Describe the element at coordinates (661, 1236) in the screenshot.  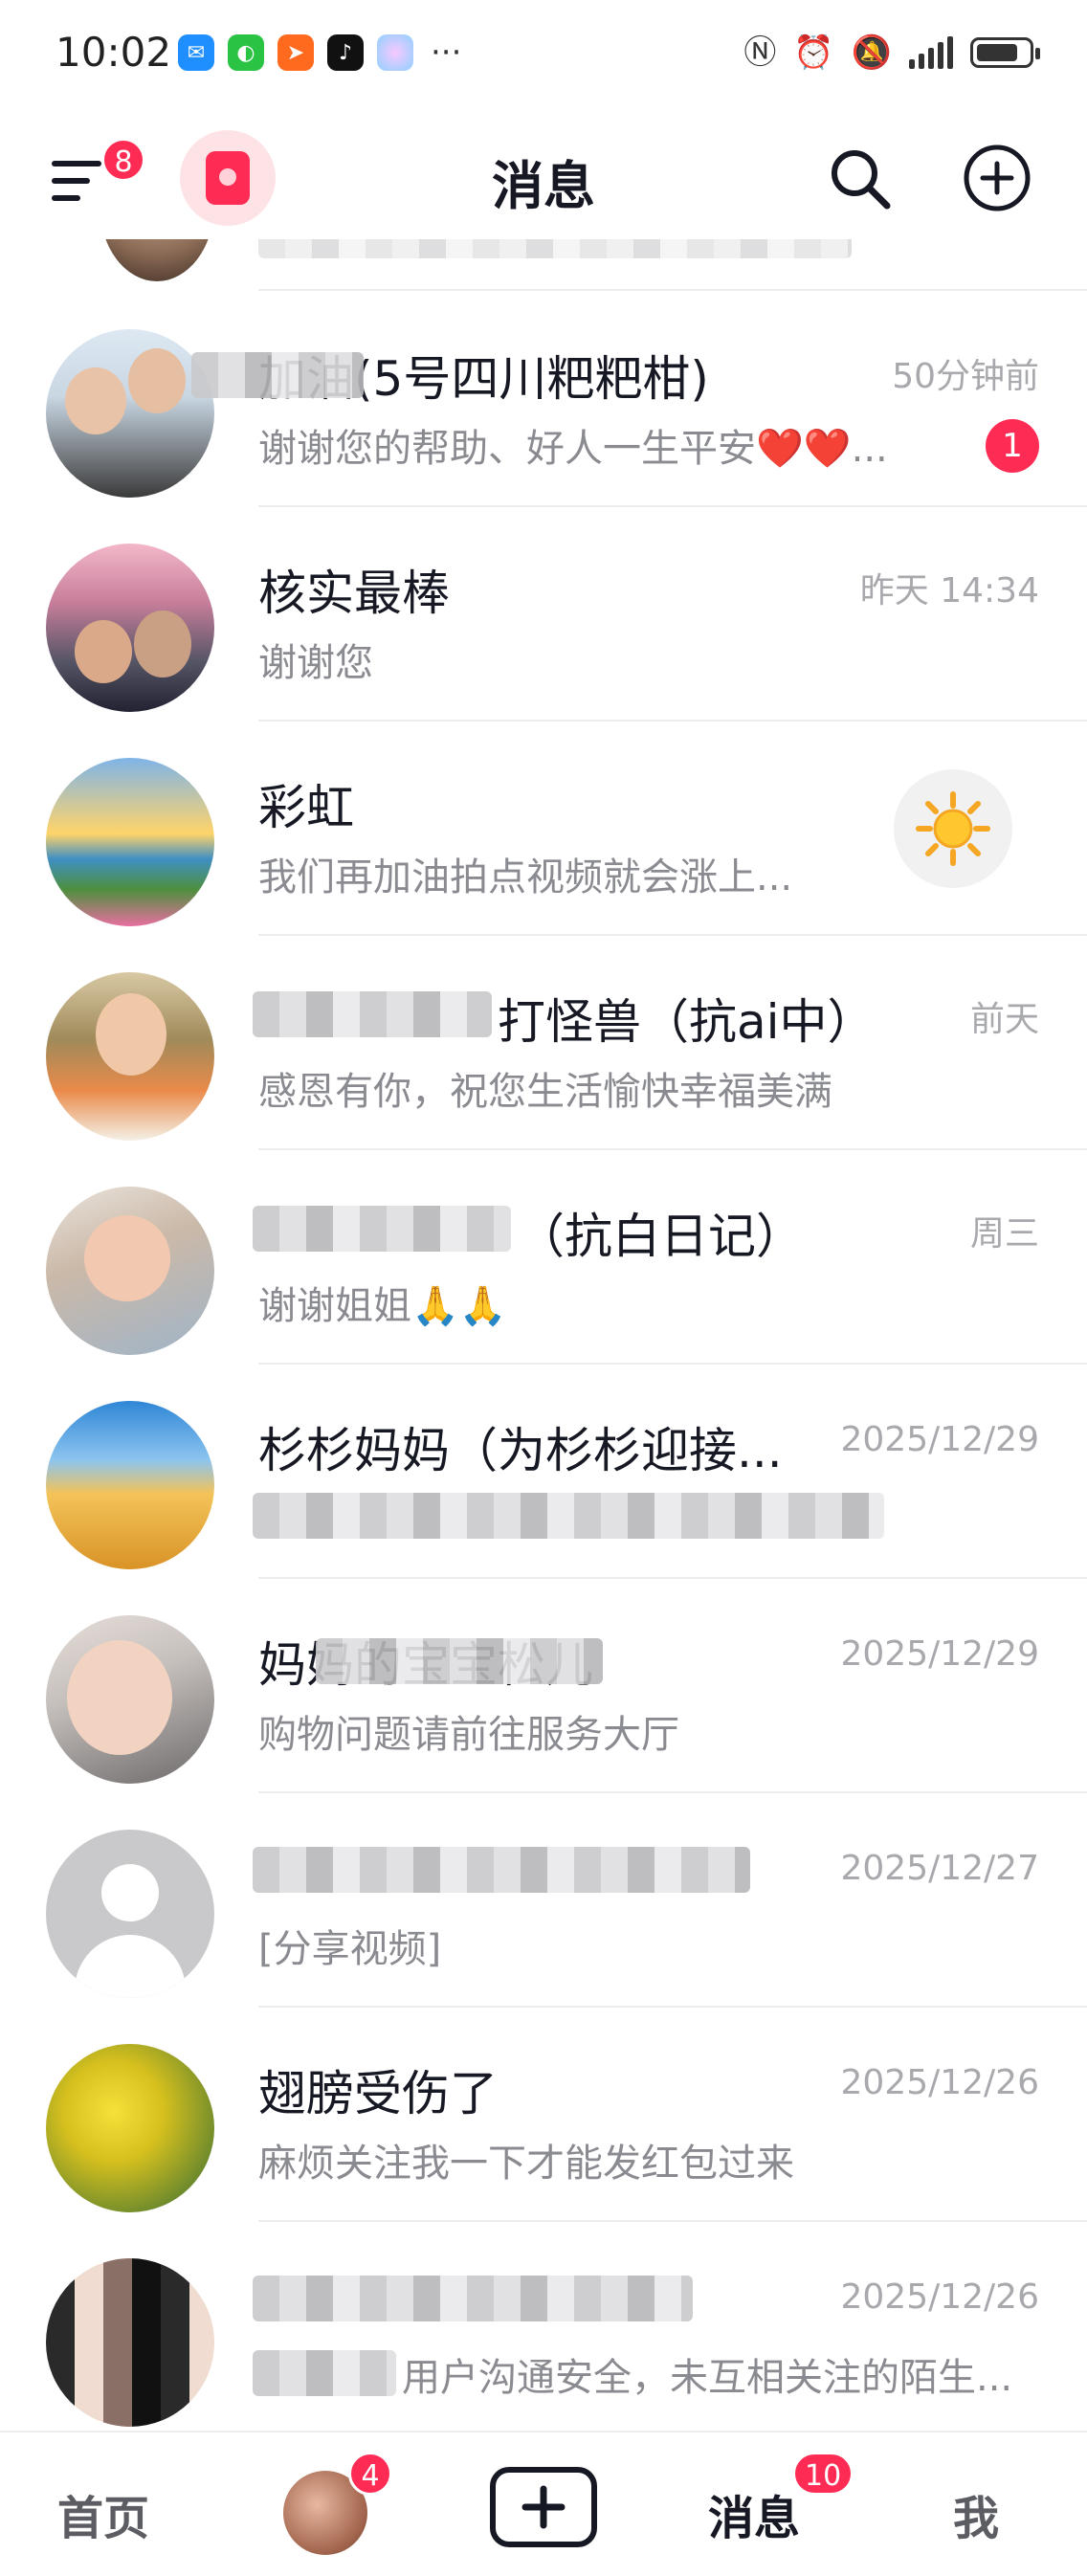
I see `conversation-name: （抗白日记）` at that location.